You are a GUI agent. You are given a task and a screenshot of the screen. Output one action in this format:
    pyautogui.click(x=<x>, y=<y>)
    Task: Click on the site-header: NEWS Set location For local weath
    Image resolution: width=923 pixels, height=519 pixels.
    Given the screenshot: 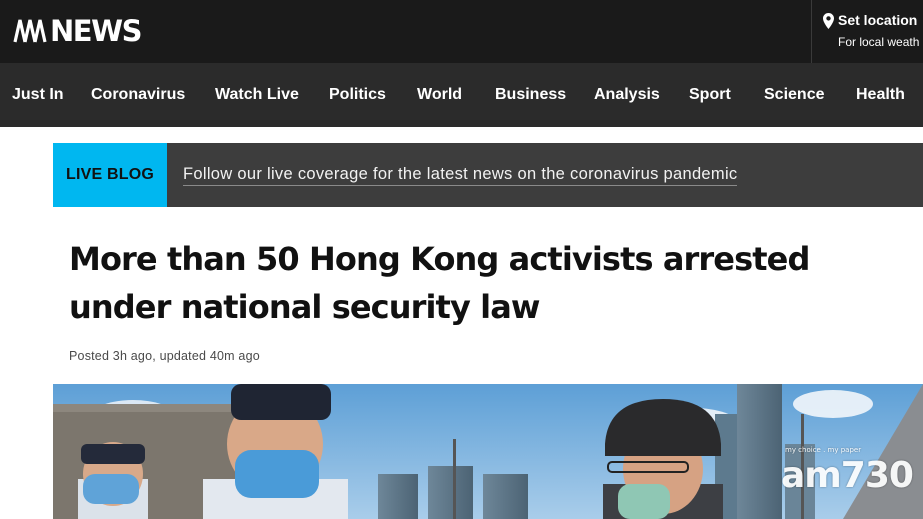 What is the action you would take?
    pyautogui.click(x=461, y=31)
    